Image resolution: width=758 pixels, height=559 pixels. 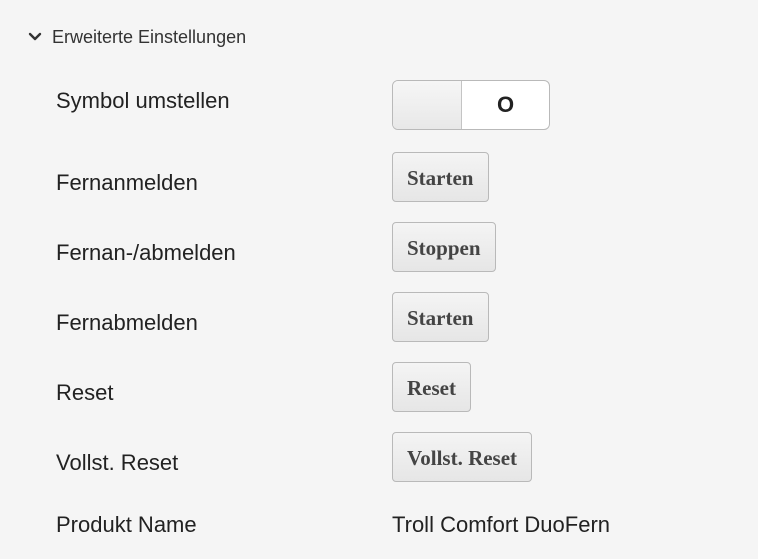 I want to click on reset-label: Reset, so click(x=85, y=392).